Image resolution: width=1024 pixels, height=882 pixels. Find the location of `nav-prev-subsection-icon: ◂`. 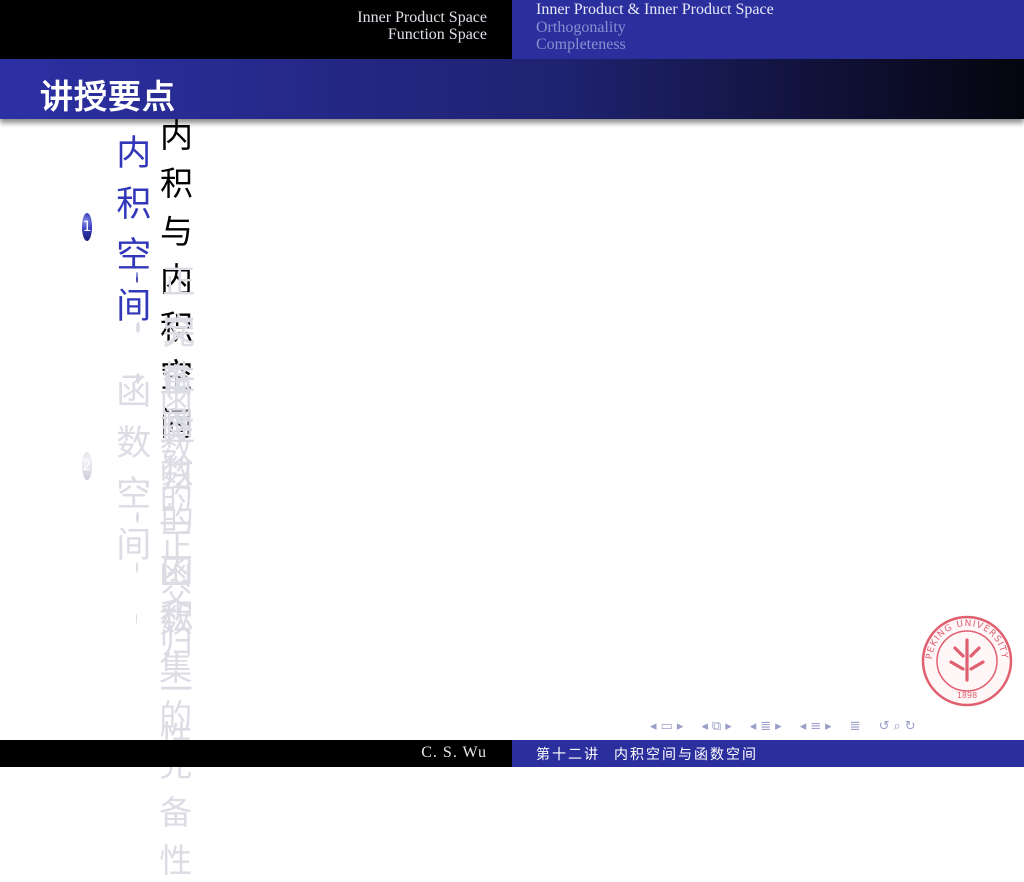

nav-prev-subsection-icon: ◂ is located at coordinates (704, 726).